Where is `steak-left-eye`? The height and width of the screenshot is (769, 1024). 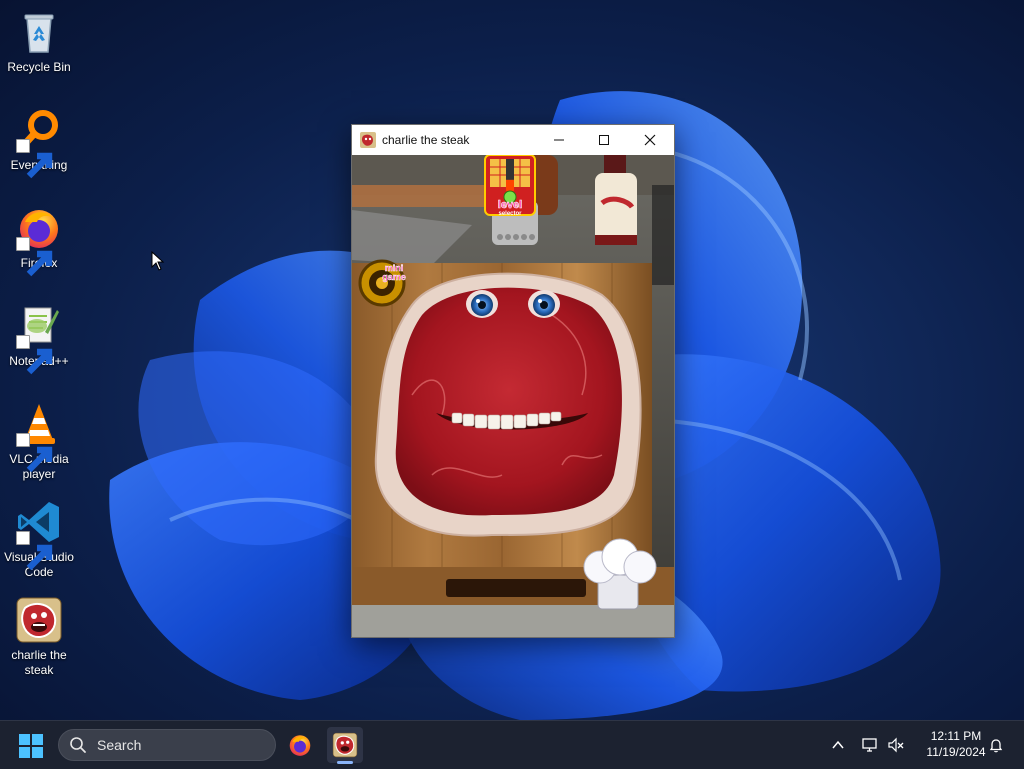
steak-left-eye is located at coordinates (482, 304).